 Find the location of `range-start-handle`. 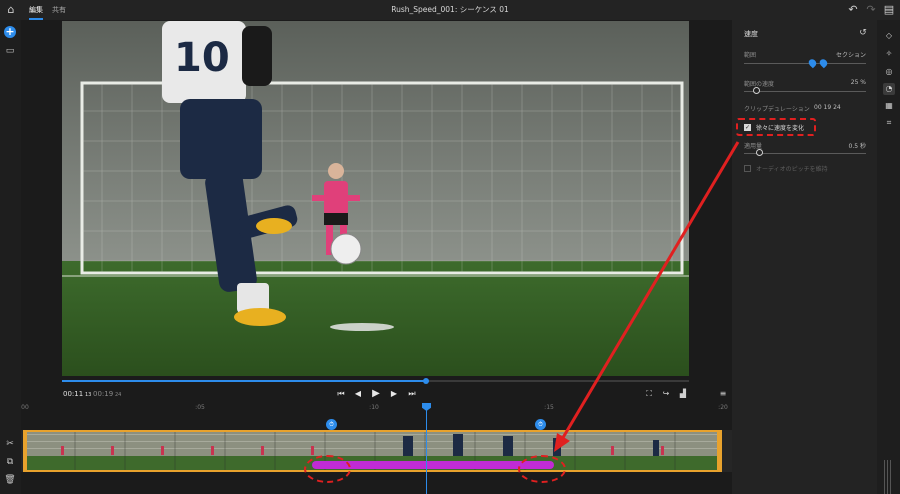

range-start-handle is located at coordinates (812, 63).